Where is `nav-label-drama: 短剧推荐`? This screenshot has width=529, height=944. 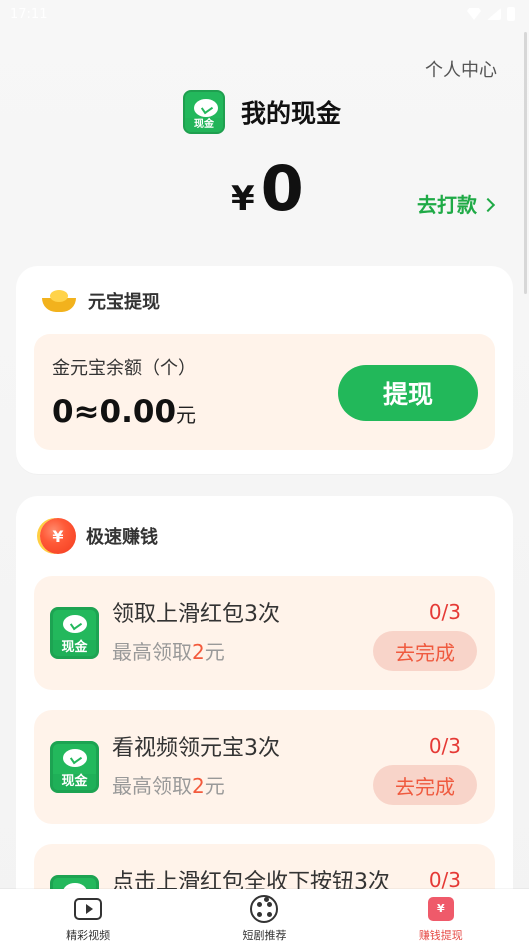 nav-label-drama: 短剧推荐 is located at coordinates (264, 935).